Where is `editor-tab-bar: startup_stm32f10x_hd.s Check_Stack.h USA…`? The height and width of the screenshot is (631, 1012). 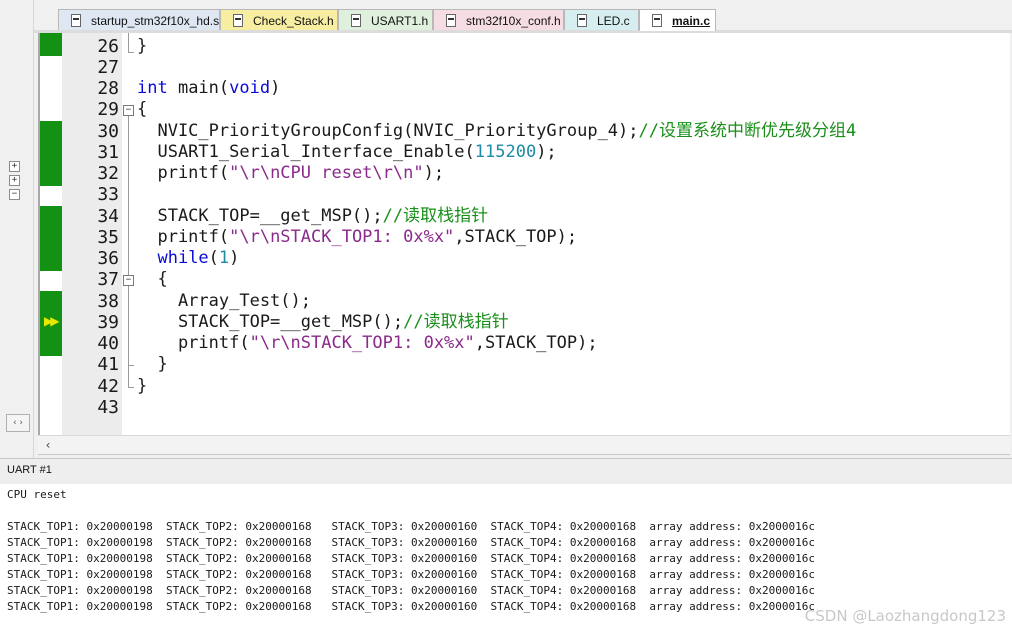 editor-tab-bar: startup_stm32f10x_hd.s Check_Stack.h USA… is located at coordinates (523, 16).